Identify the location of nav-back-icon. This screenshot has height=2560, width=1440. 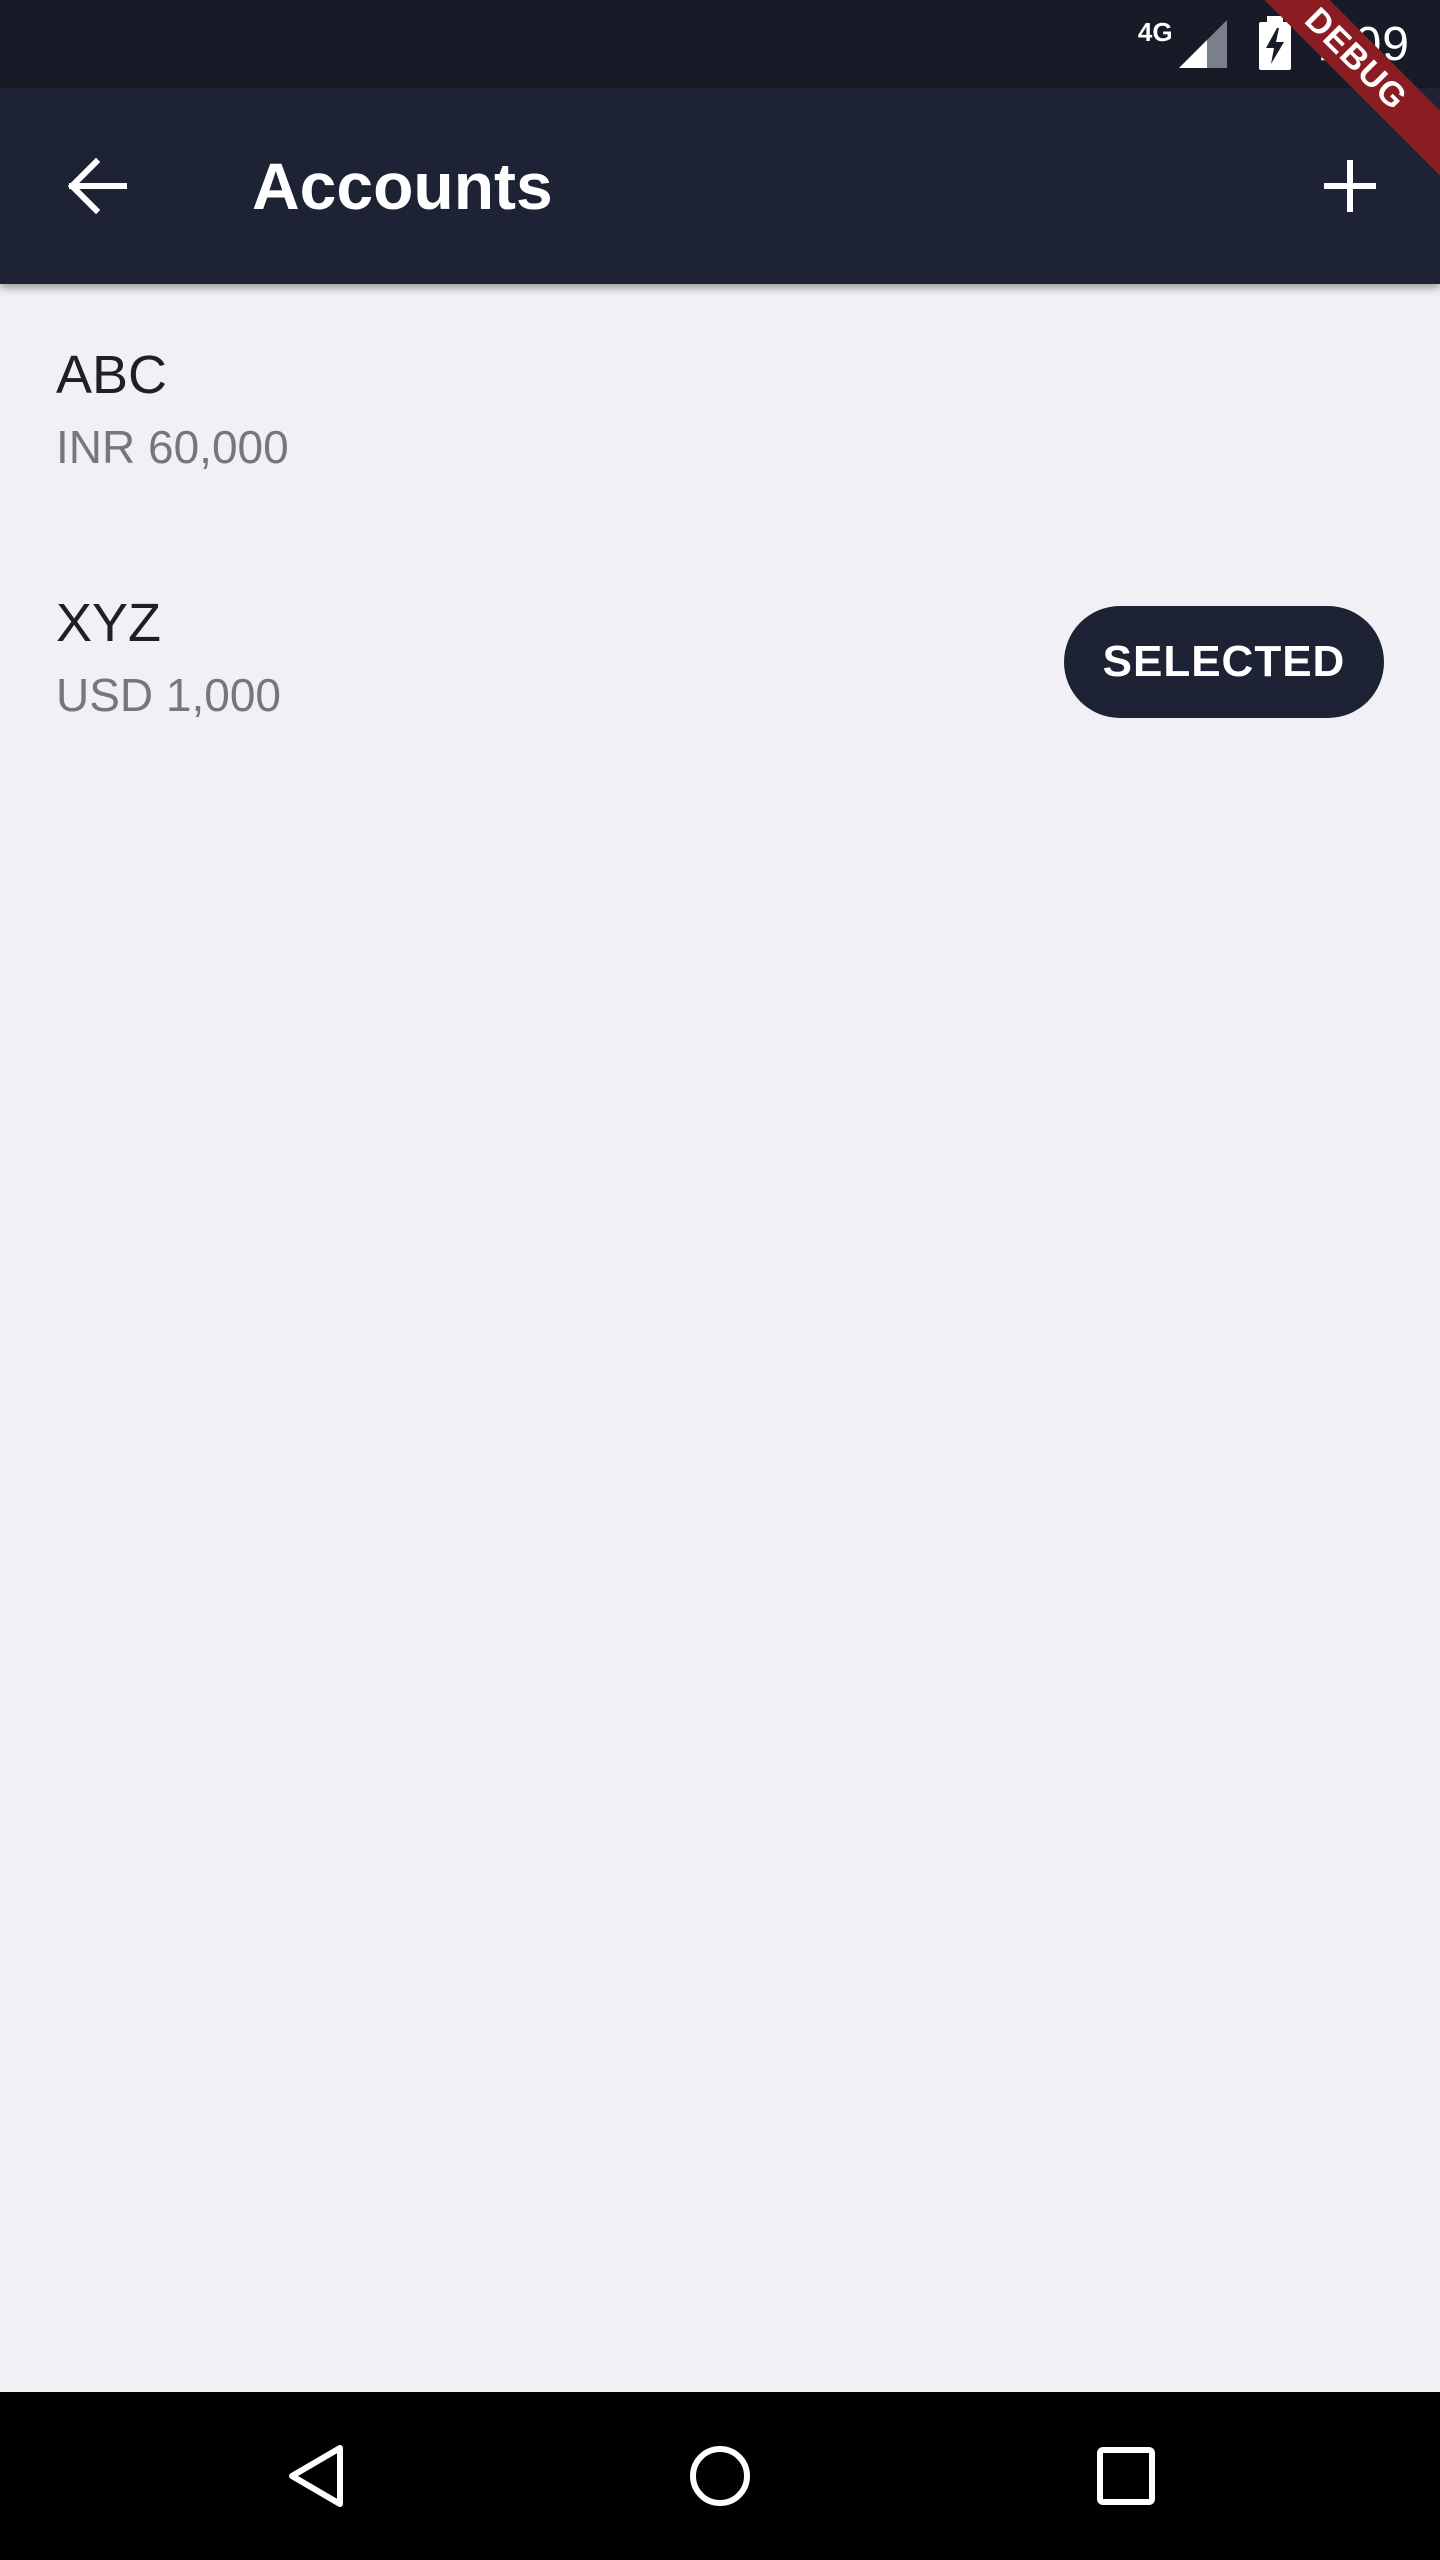
(316, 2476).